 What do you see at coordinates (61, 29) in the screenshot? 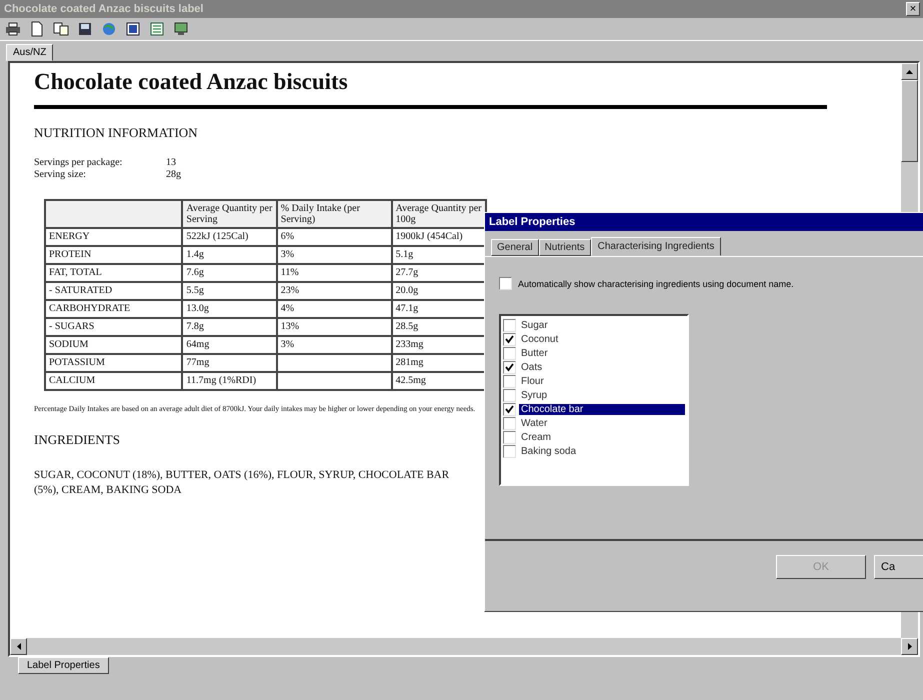
I see `copy-icon` at bounding box center [61, 29].